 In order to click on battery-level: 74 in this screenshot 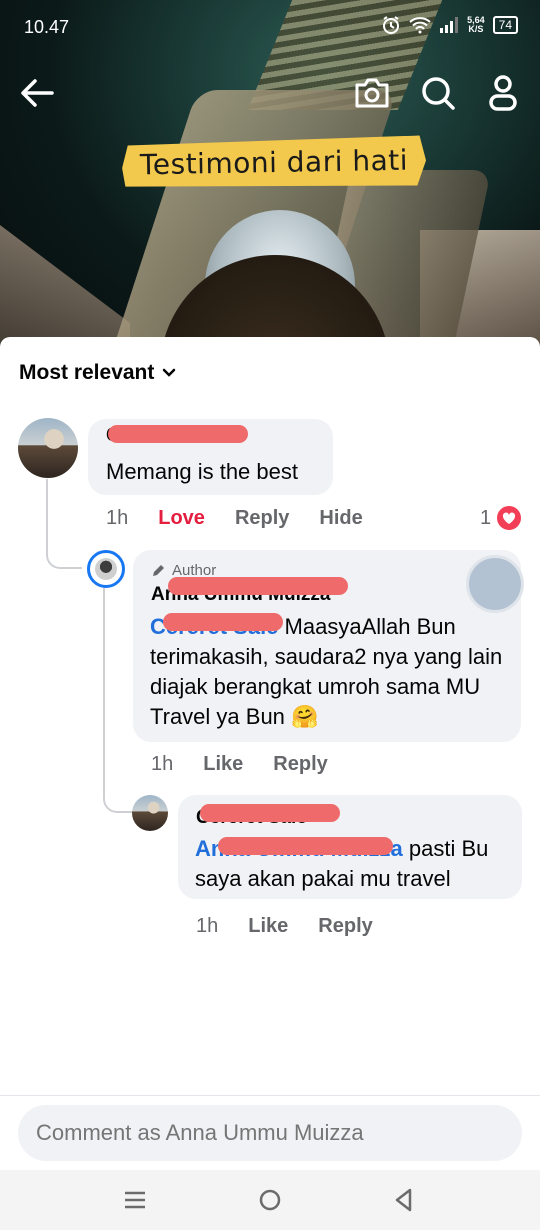, I will do `click(505, 25)`.